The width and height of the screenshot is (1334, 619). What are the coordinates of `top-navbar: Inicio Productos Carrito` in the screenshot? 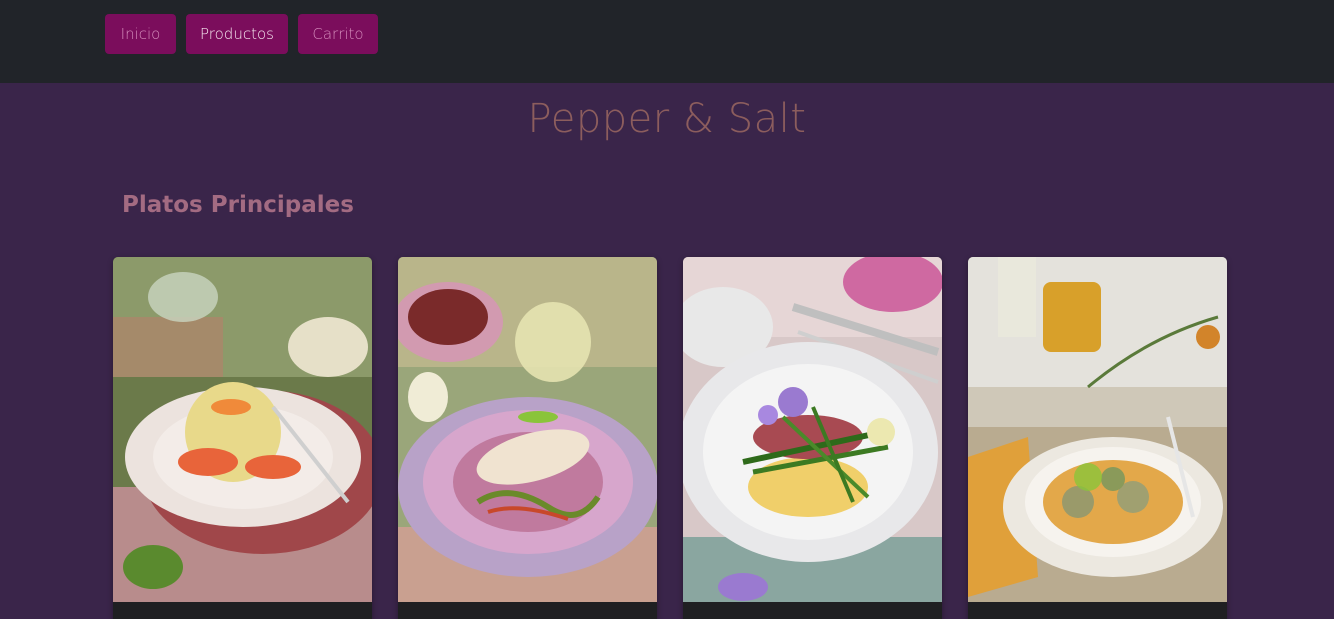 It's located at (667, 41).